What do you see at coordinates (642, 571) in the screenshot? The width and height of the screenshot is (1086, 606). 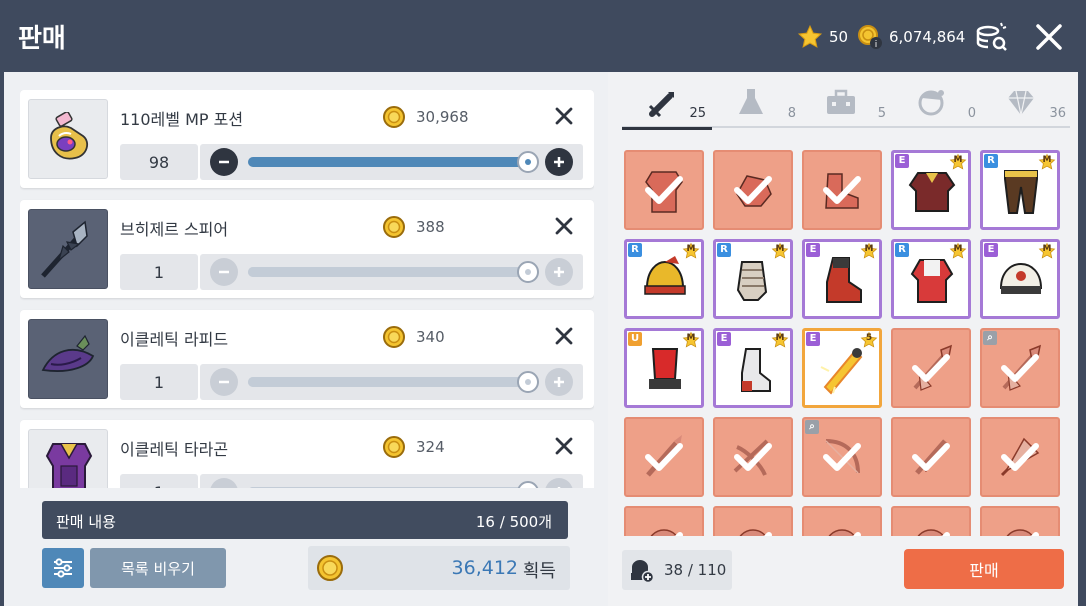 I see `bag-add-icon` at bounding box center [642, 571].